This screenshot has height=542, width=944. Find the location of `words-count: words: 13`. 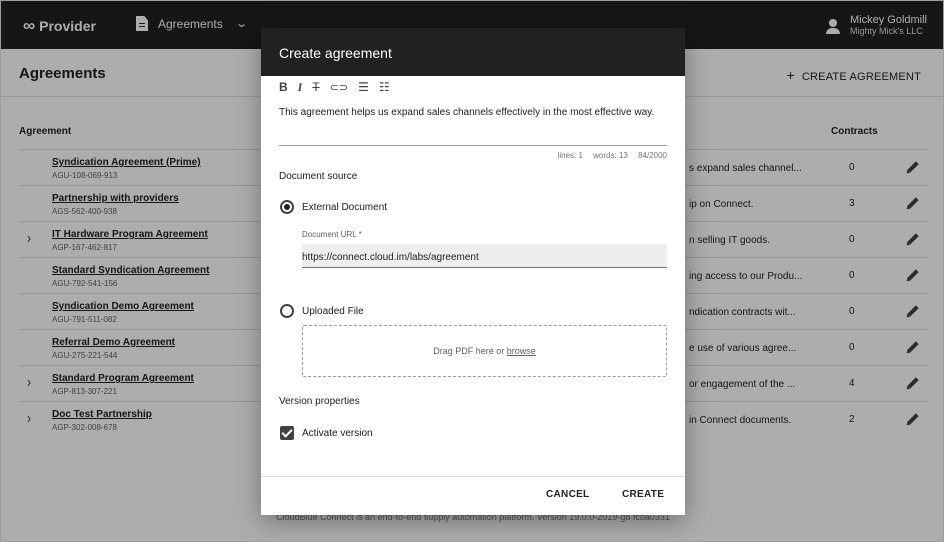

words-count: words: 13 is located at coordinates (610, 155).